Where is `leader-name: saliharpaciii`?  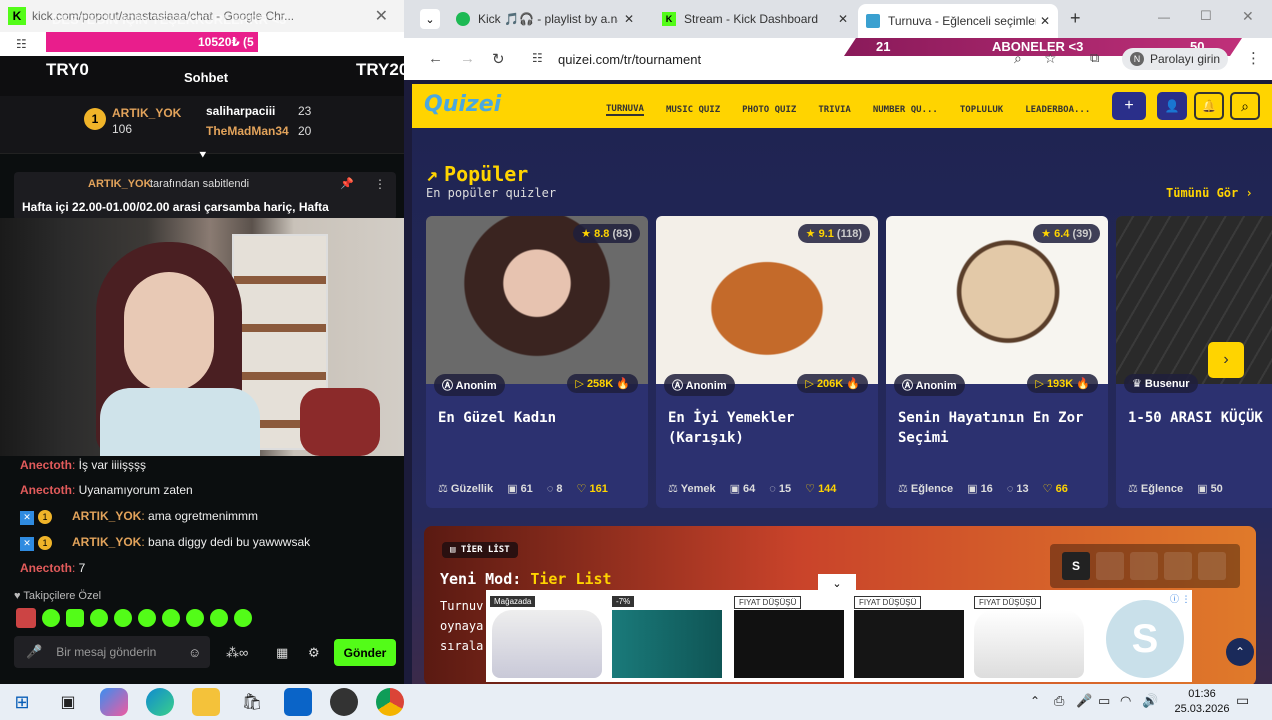 leader-name: saliharpaciii is located at coordinates (240, 111).